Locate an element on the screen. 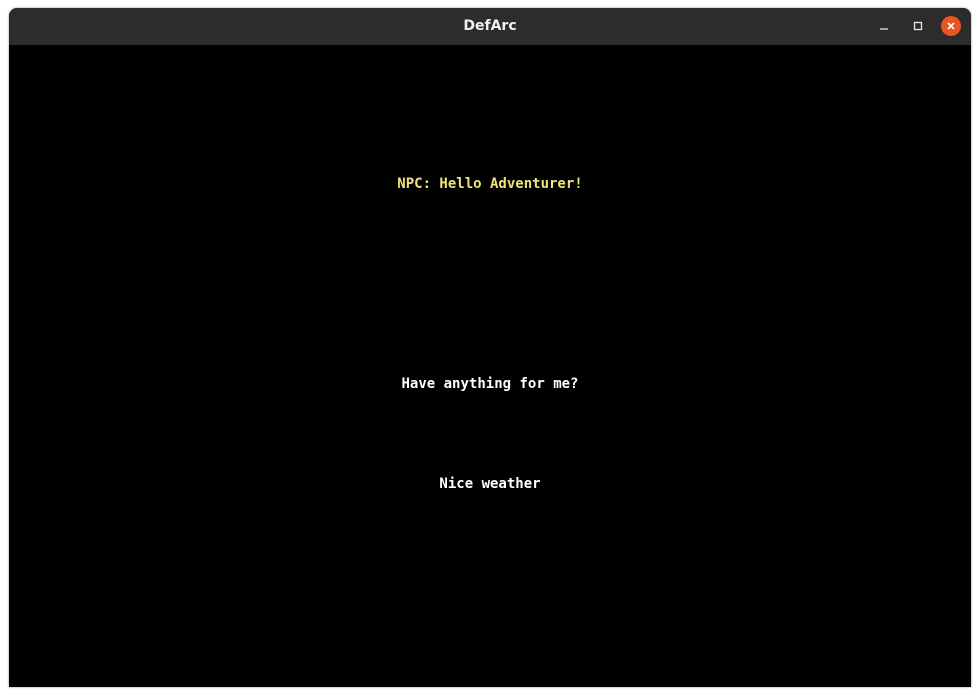 The image size is (980, 695). window-title: DefArc is located at coordinates (490, 26).